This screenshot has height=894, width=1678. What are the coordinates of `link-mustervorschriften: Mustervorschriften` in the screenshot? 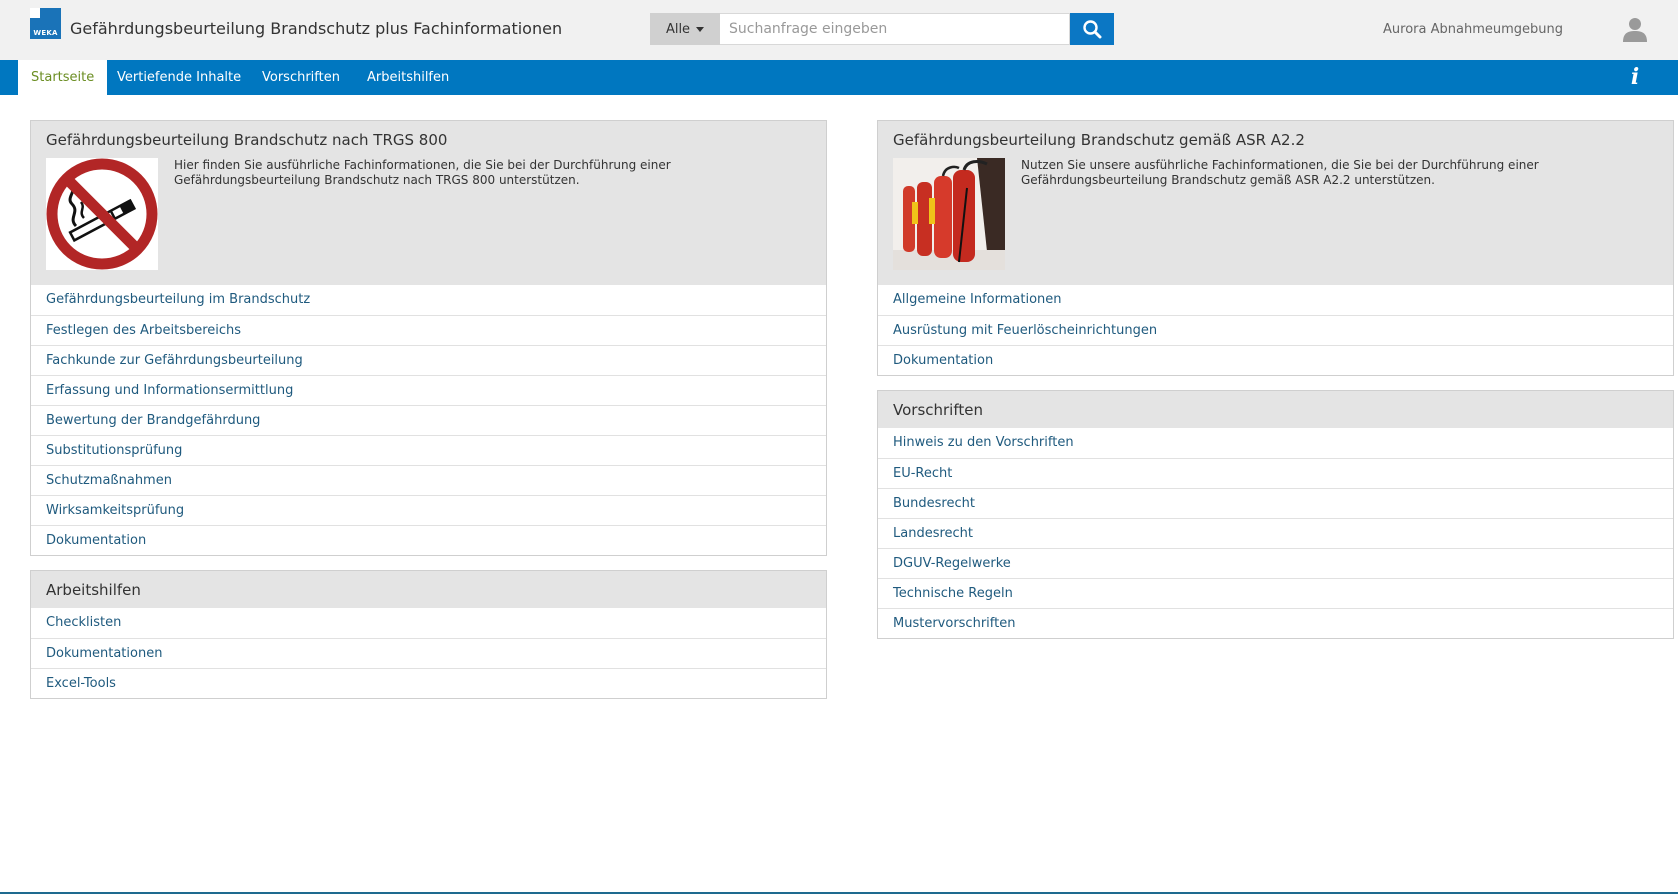 It's located at (1275, 623).